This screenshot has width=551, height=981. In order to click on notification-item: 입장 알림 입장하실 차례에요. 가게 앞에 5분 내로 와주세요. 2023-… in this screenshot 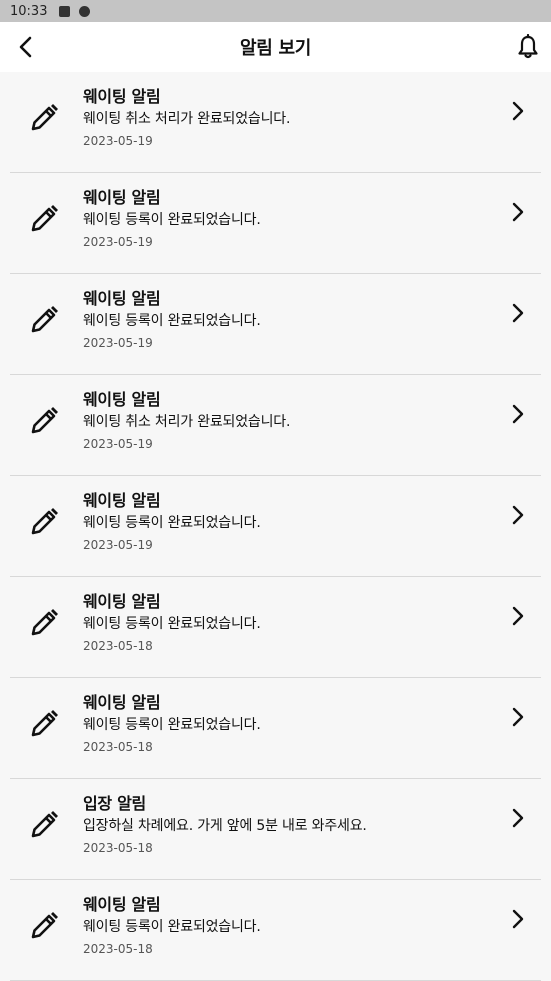, I will do `click(275, 829)`.